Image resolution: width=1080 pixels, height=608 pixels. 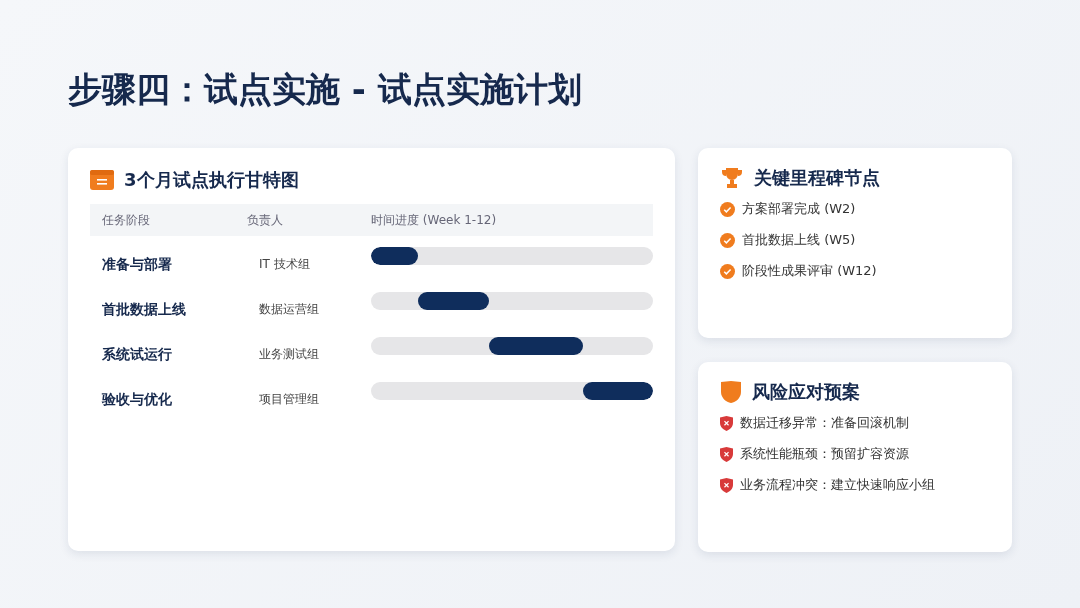 What do you see at coordinates (434, 220) in the screenshot?
I see `column-header: 时间进度 (Week 1-12)` at bounding box center [434, 220].